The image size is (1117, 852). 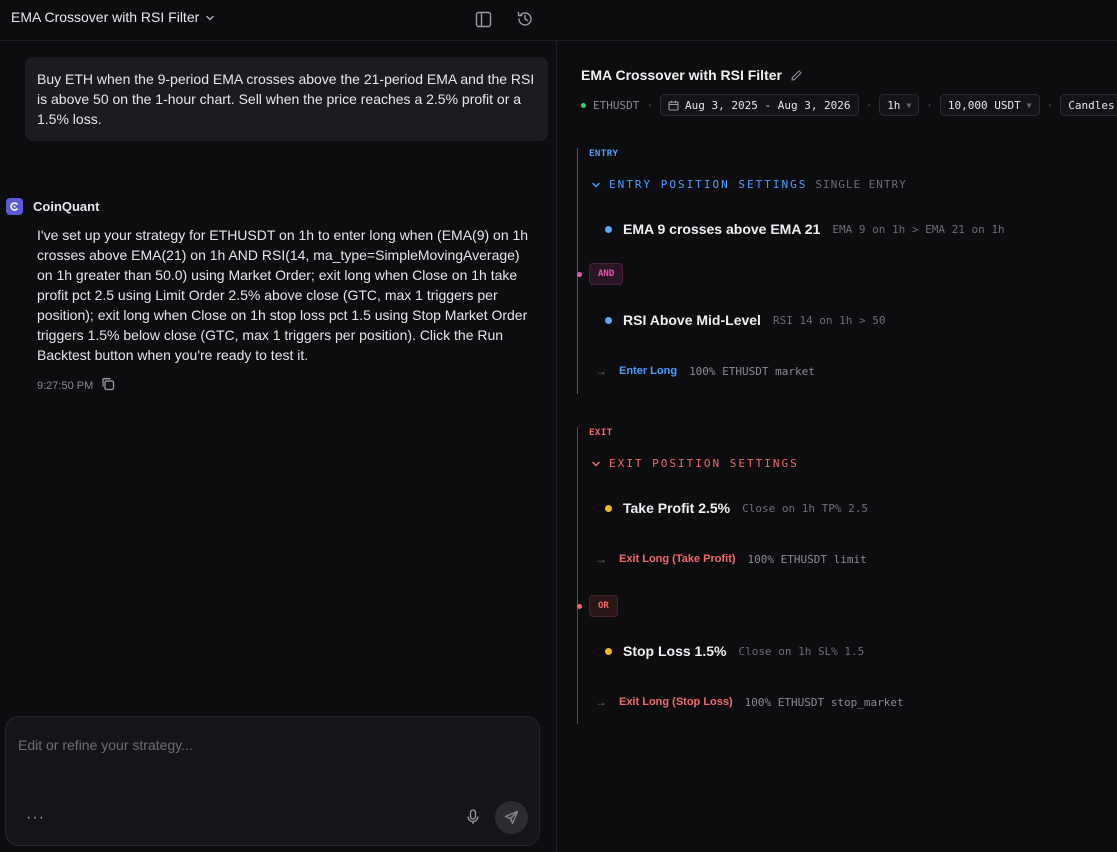 I want to click on date-range-value: Aug 3, 2025 - Aug 3, 2026, so click(x=767, y=105).